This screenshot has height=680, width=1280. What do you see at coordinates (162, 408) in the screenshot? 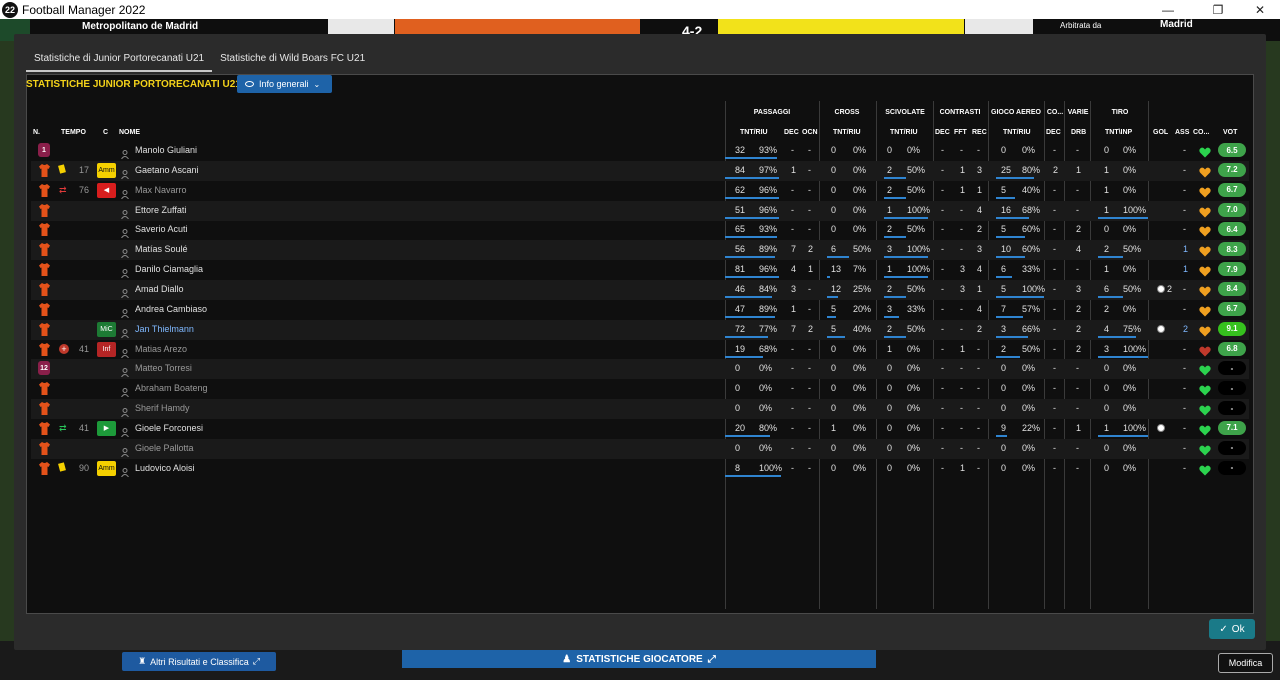
I see `player-name: Sherif Hamdy` at bounding box center [162, 408].